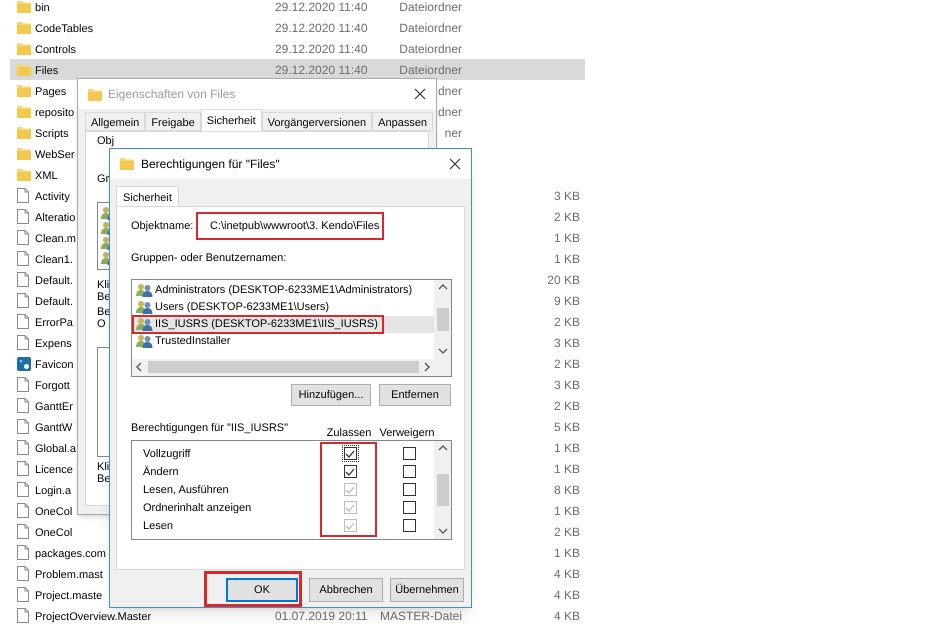 The image size is (949, 624). Describe the element at coordinates (453, 133) in the screenshot. I see `file-type: ner` at that location.